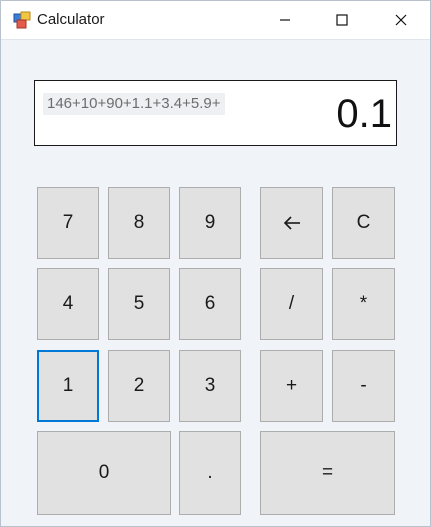 The image size is (431, 527). I want to click on plus-button: +, so click(291, 386).